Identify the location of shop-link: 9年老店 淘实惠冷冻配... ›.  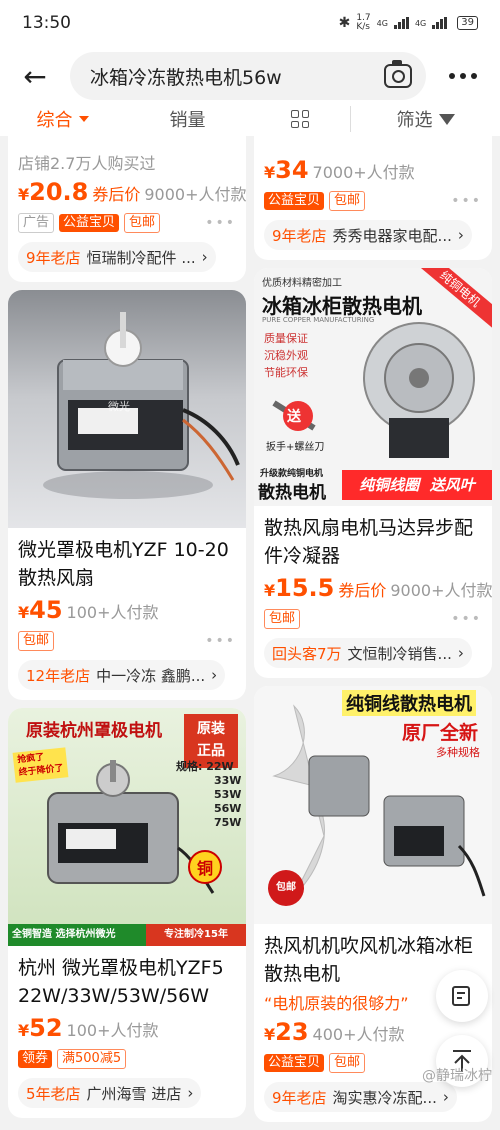
(360, 1097).